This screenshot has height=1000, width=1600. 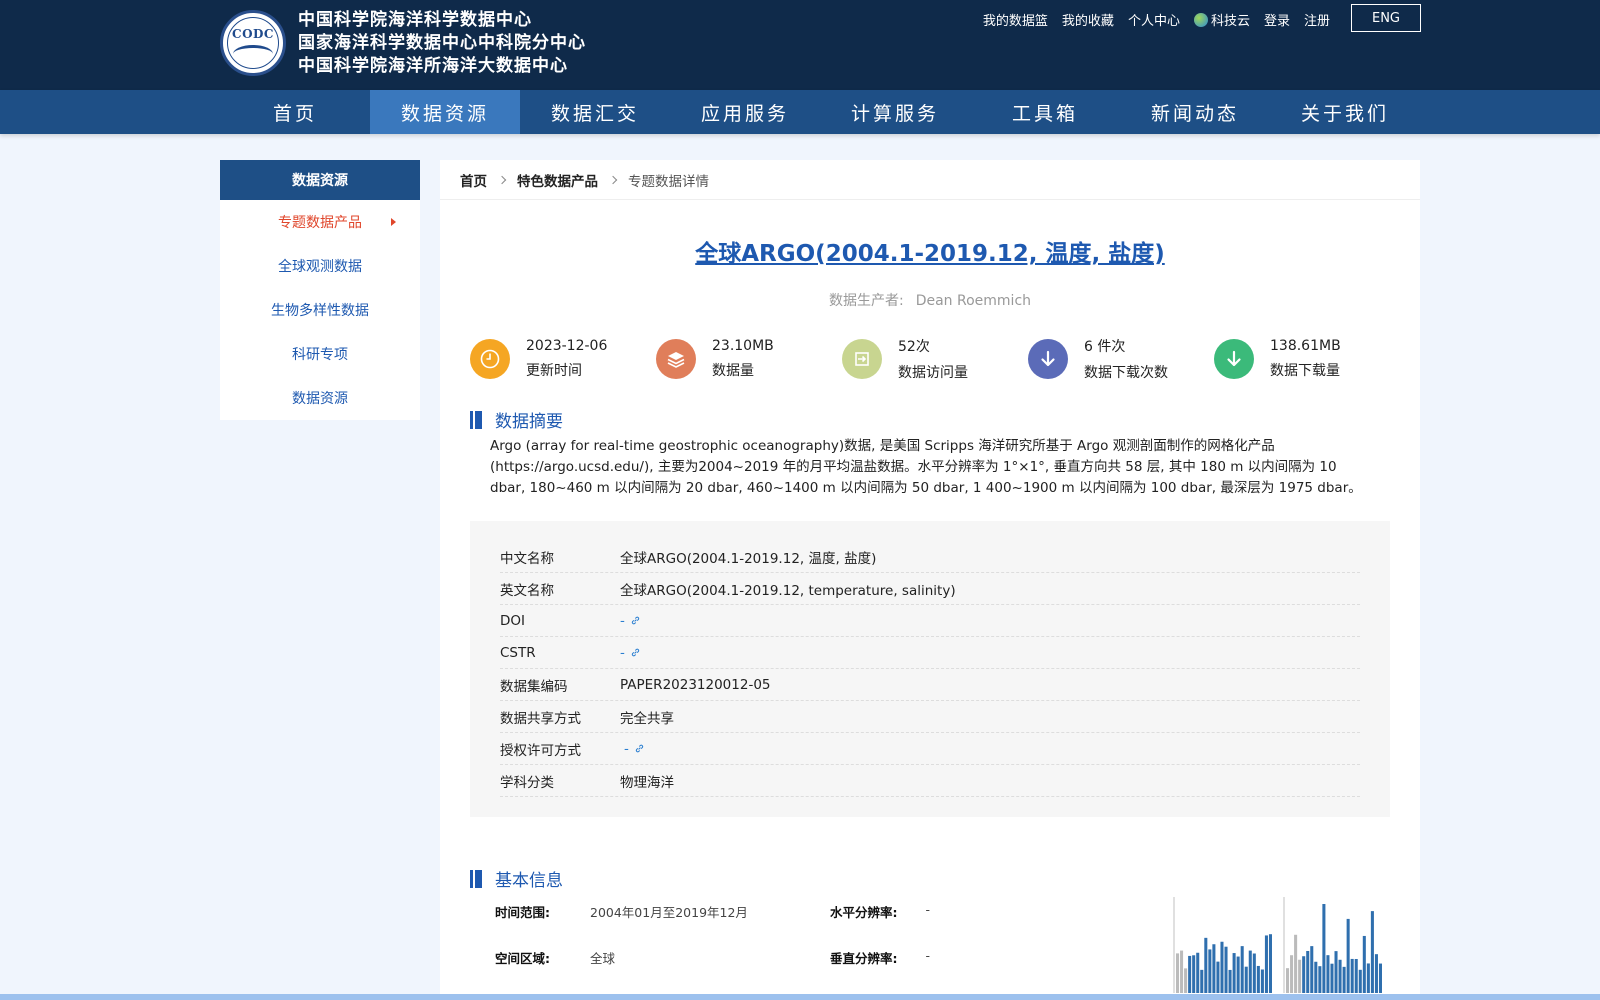 What do you see at coordinates (320, 354) in the screenshot?
I see `sidebar-item-research-projects: 科研专项` at bounding box center [320, 354].